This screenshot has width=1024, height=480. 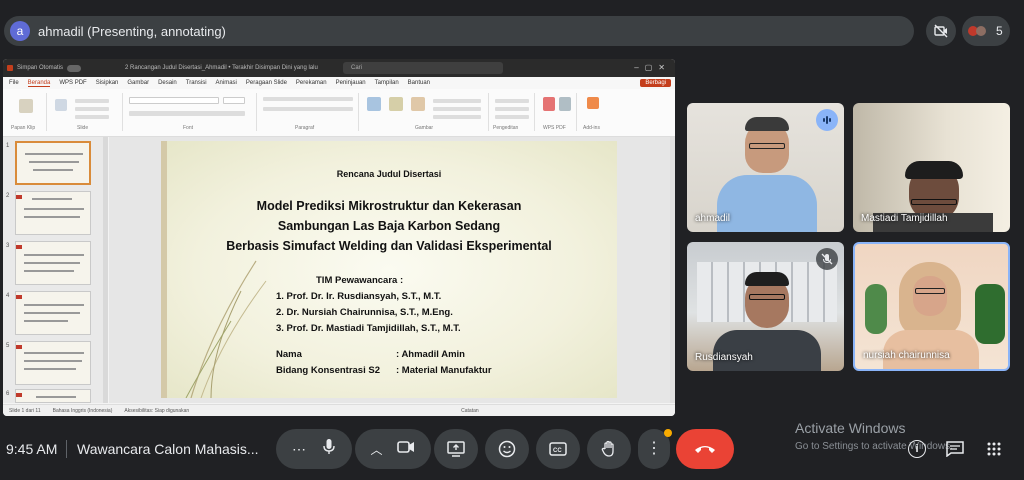 I want to click on status-language: Bahasa Inggris (Indonesia), so click(x=83, y=411).